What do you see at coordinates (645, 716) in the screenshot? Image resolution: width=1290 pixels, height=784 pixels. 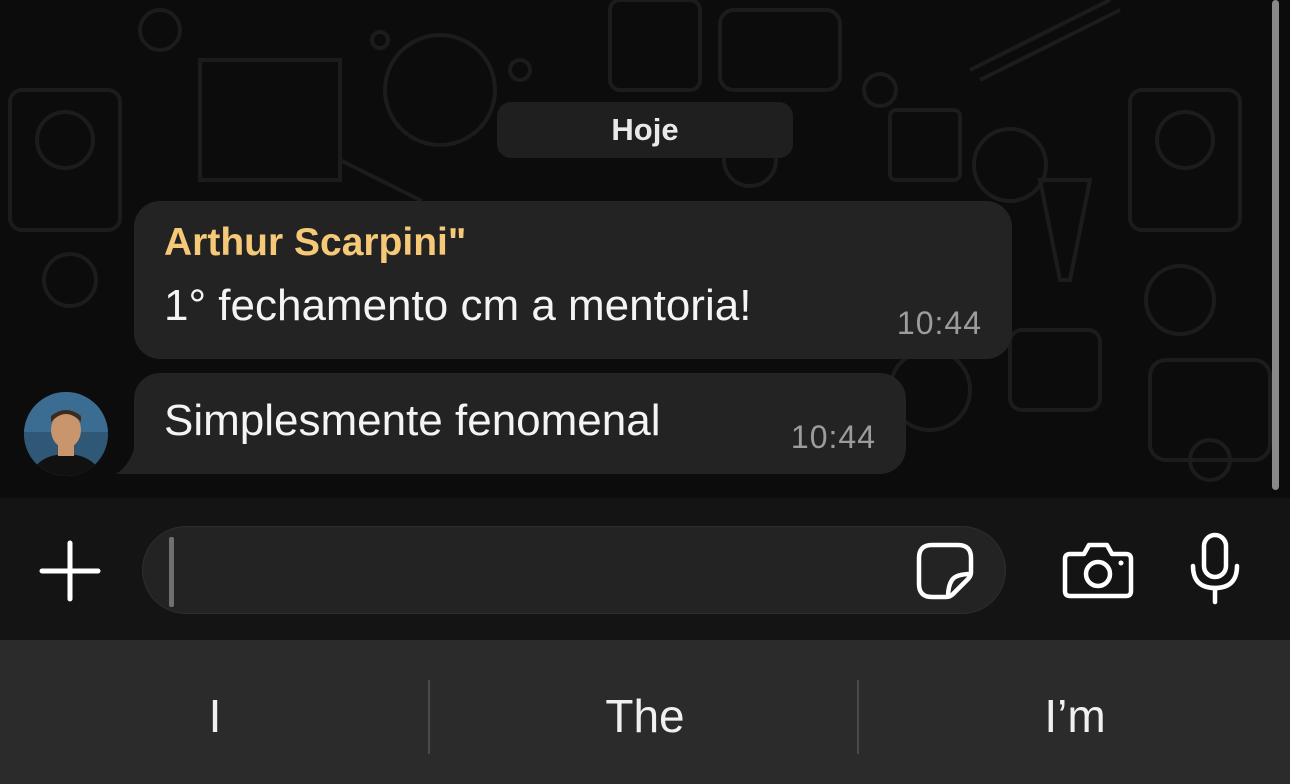 I see `suggestion-item: The` at bounding box center [645, 716].